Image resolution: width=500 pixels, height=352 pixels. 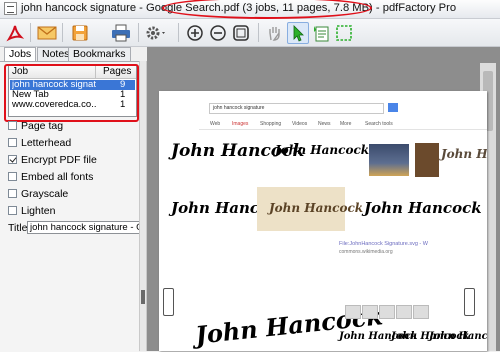 I want to click on collapse-arrow-icon, so click(x=143, y=297).